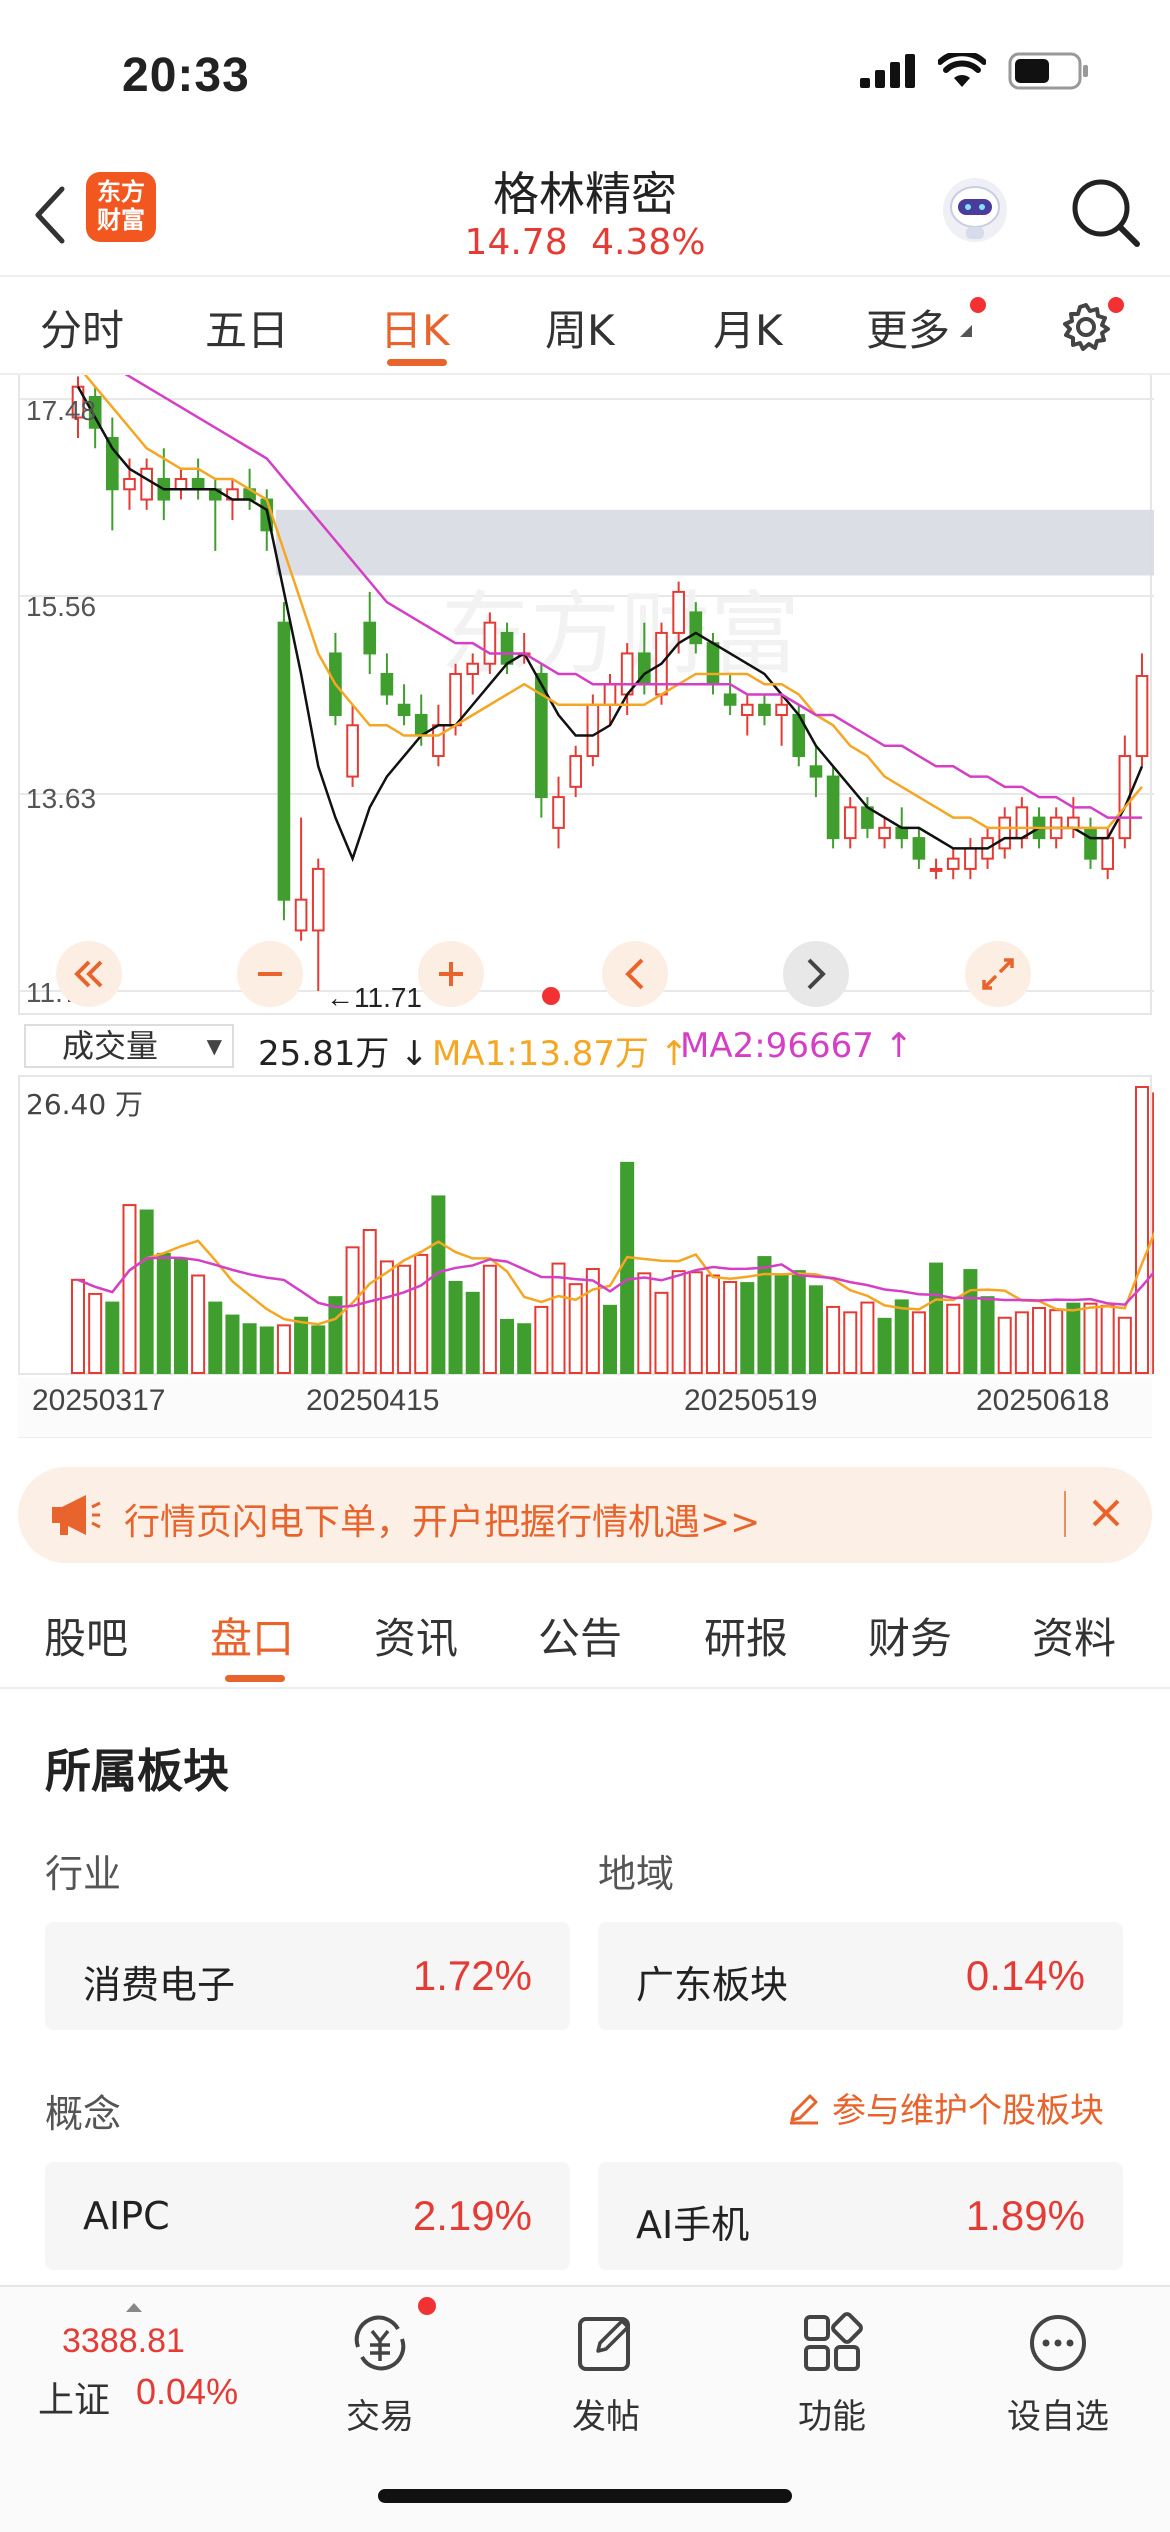 This screenshot has width=1170, height=2532. Describe the element at coordinates (307, 1976) in the screenshot. I see `sector-card-industry: 消费电子 1.72%` at that location.